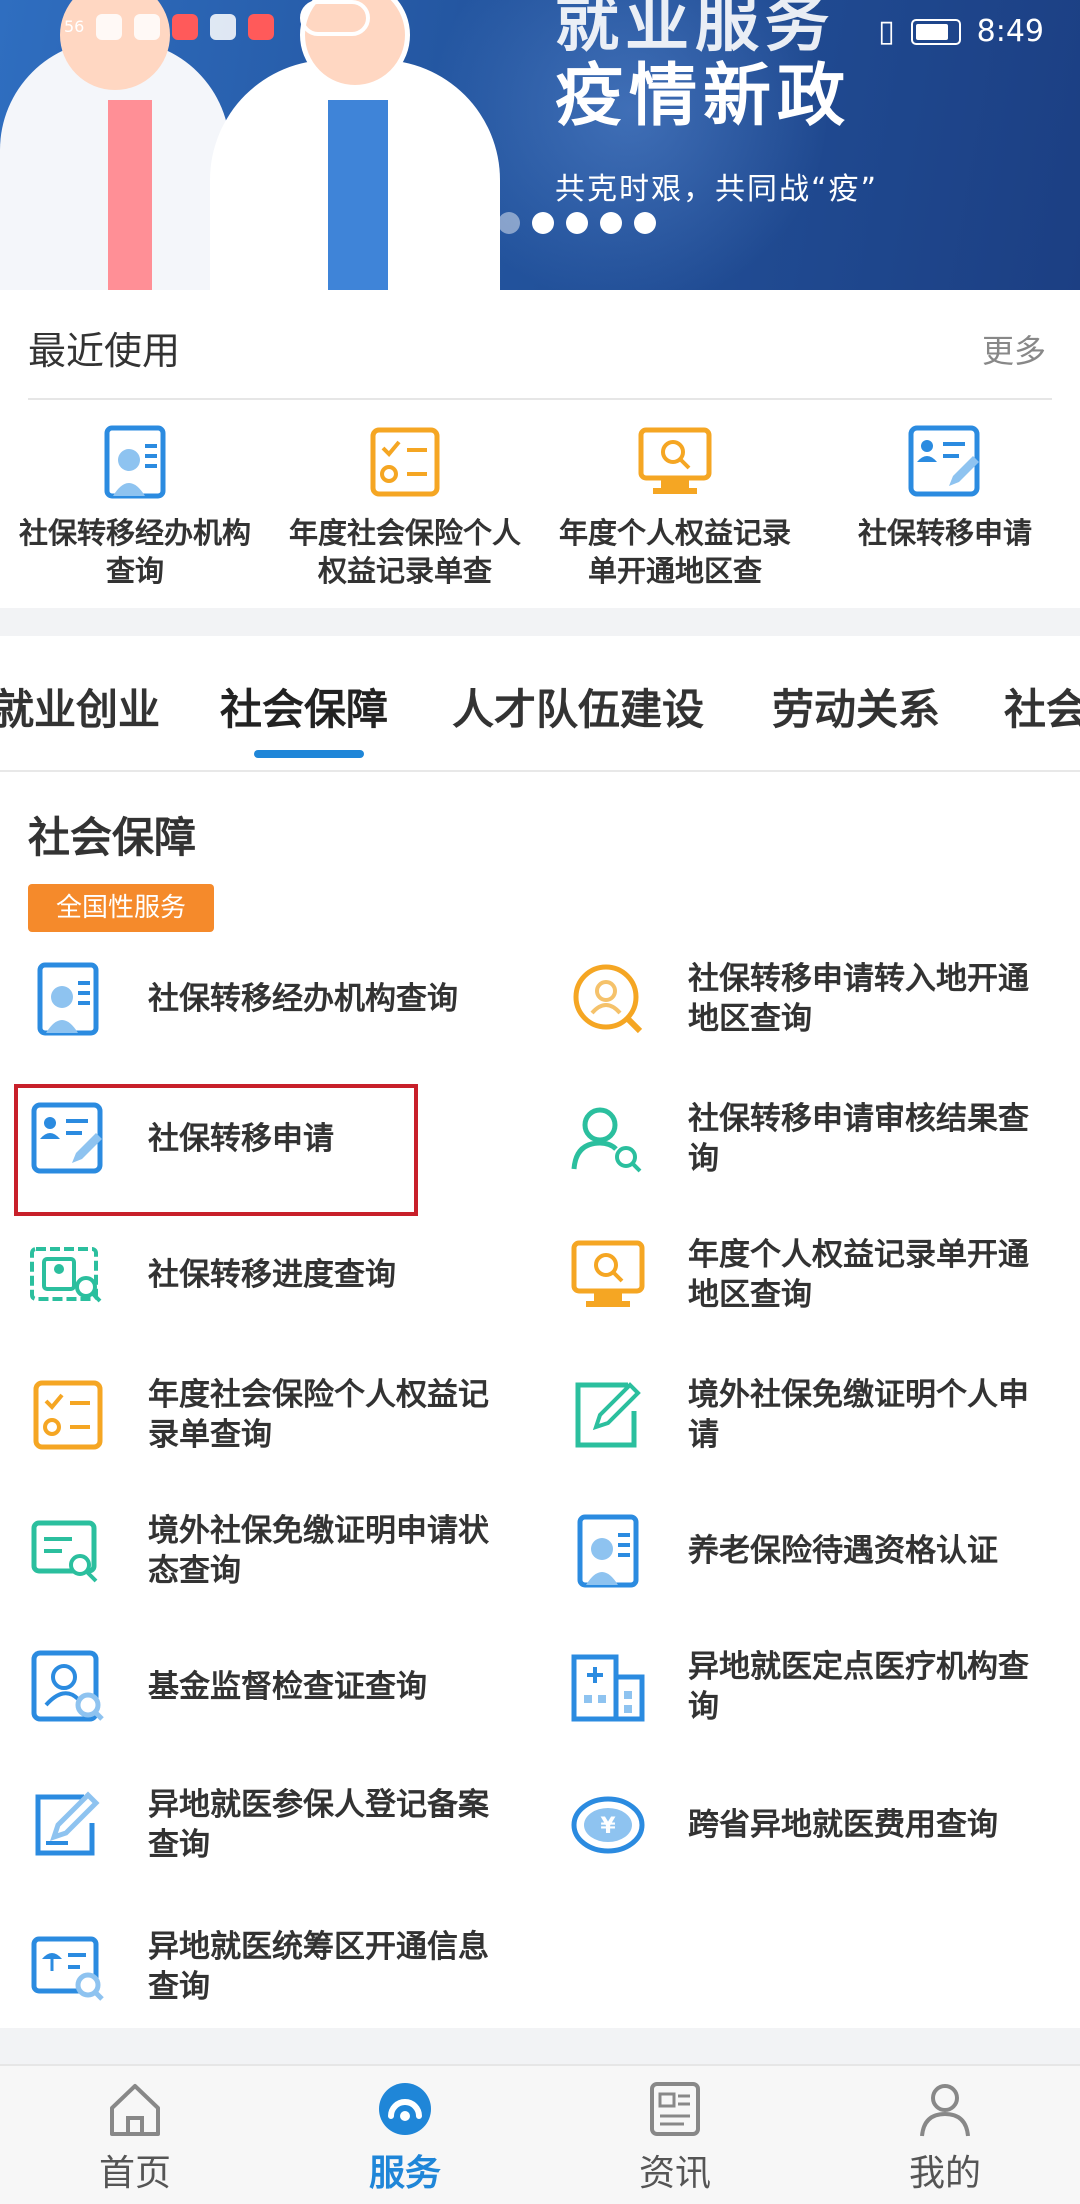  I want to click on progress-search-icon, so click(66, 1275).